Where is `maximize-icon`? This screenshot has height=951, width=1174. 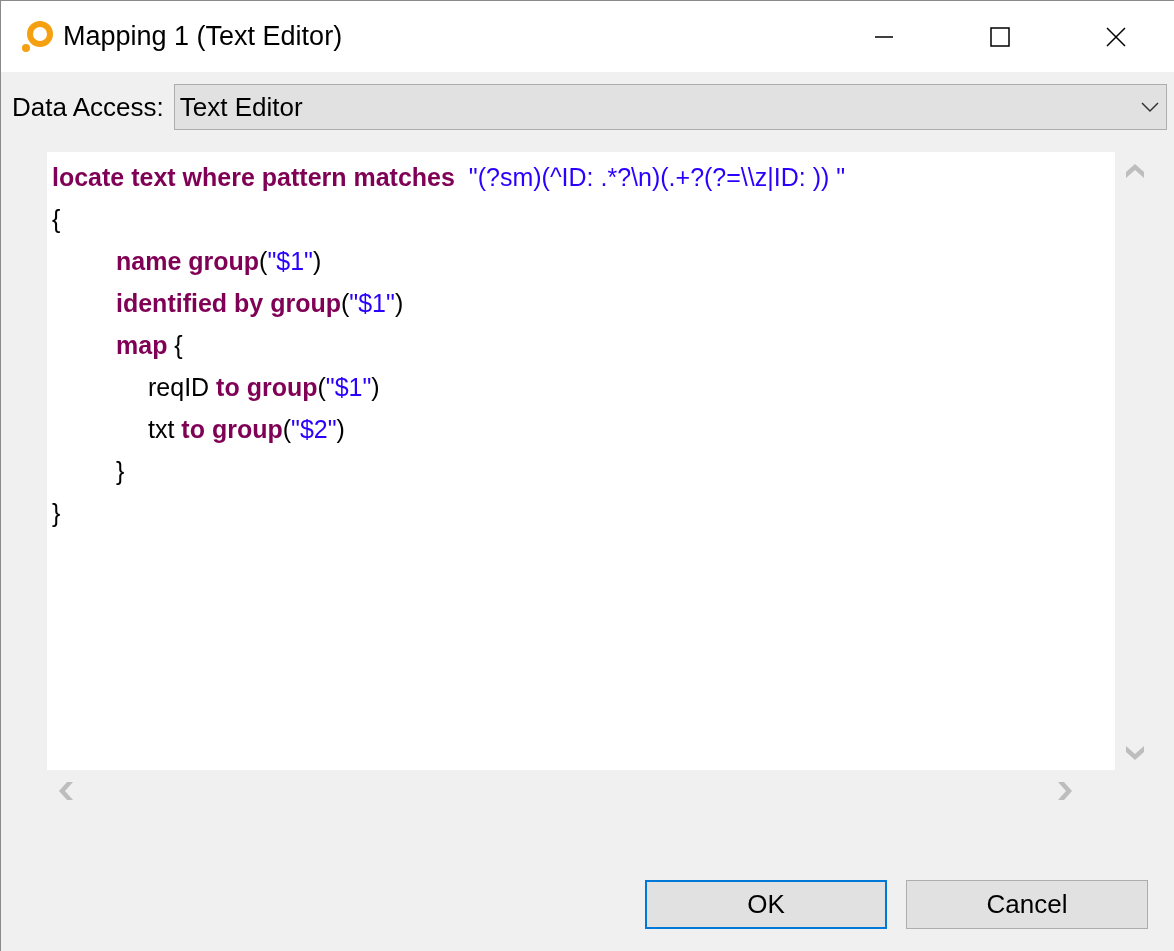 maximize-icon is located at coordinates (1000, 36).